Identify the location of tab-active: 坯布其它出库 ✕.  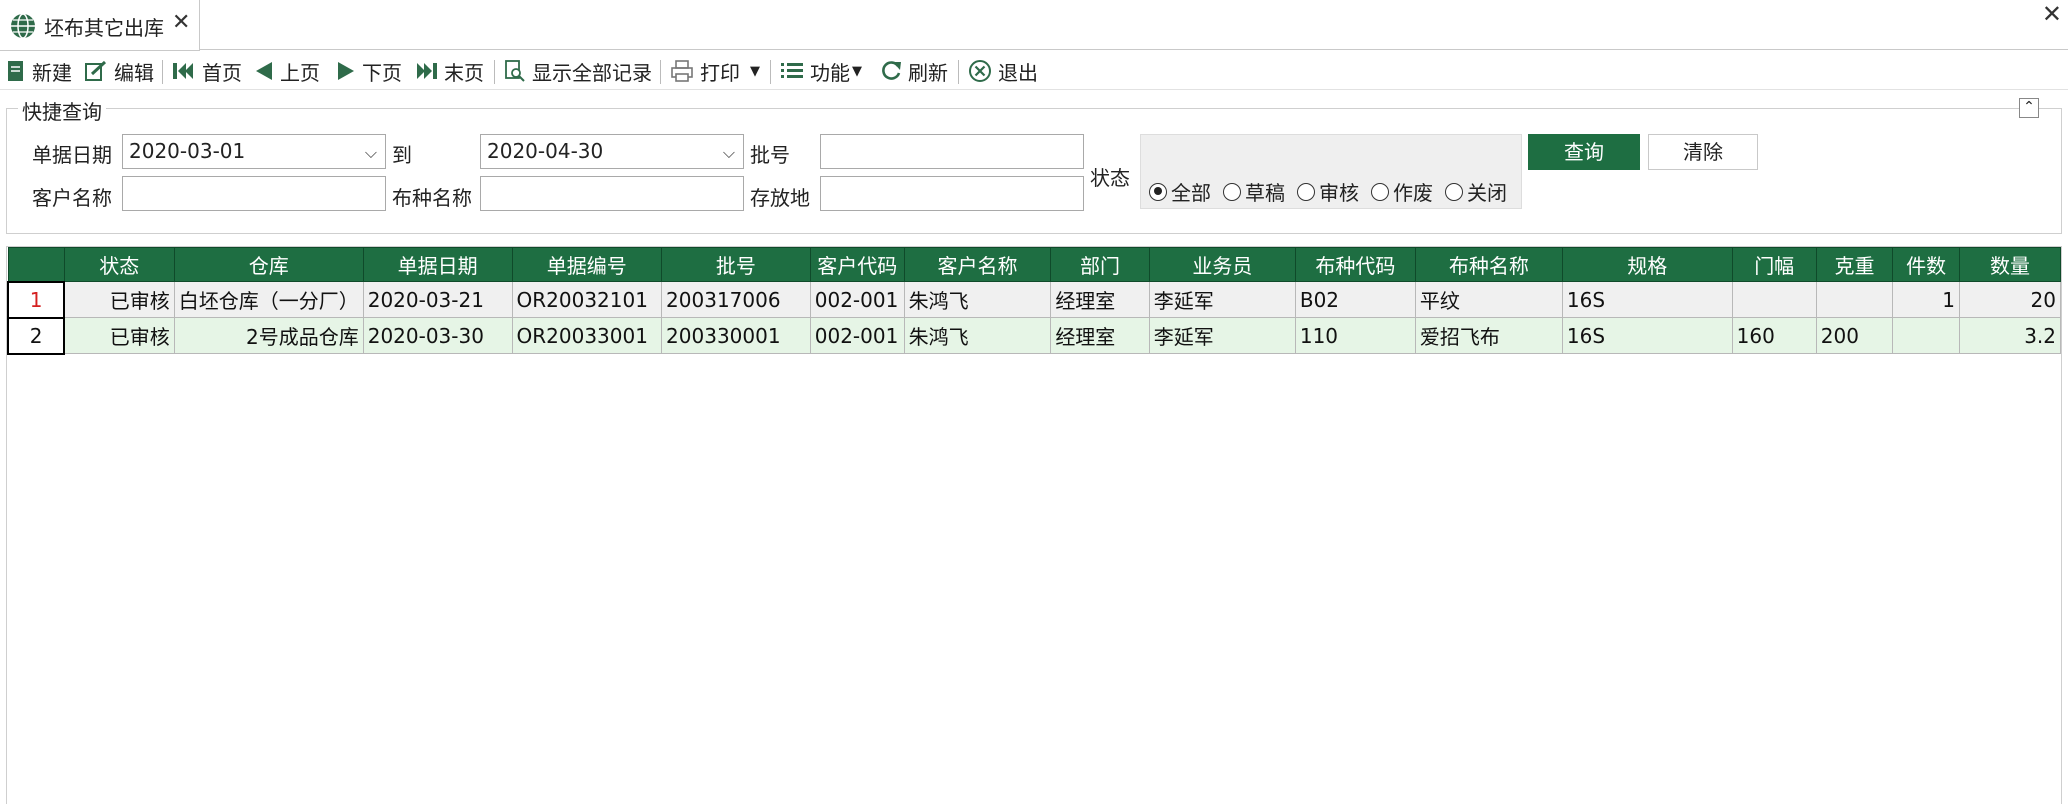
(100, 25).